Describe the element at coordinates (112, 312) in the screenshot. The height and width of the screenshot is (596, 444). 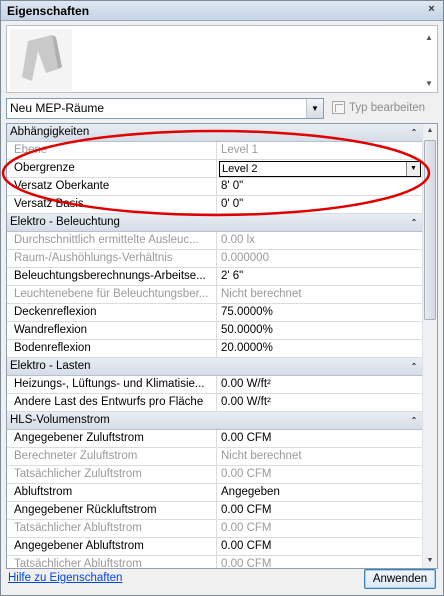
I see `property-name: Deckenreflexion` at that location.